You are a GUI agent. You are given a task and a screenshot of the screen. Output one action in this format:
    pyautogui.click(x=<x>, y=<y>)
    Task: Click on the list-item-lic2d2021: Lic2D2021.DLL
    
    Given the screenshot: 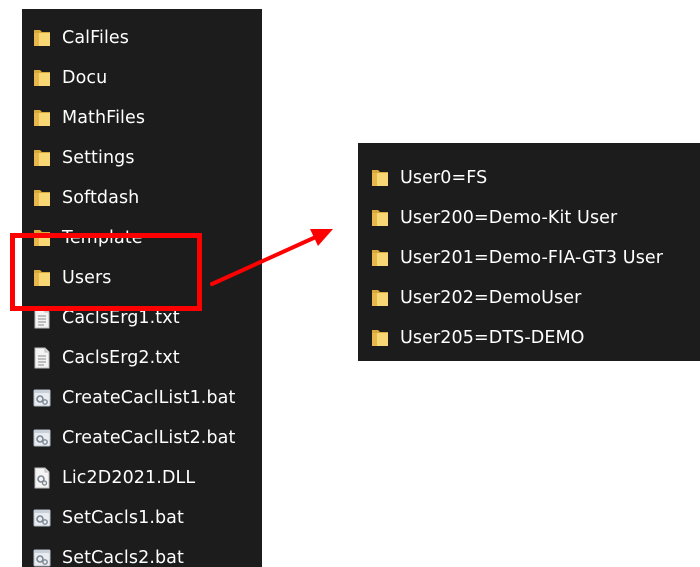 What is the action you would take?
    pyautogui.click(x=142, y=478)
    